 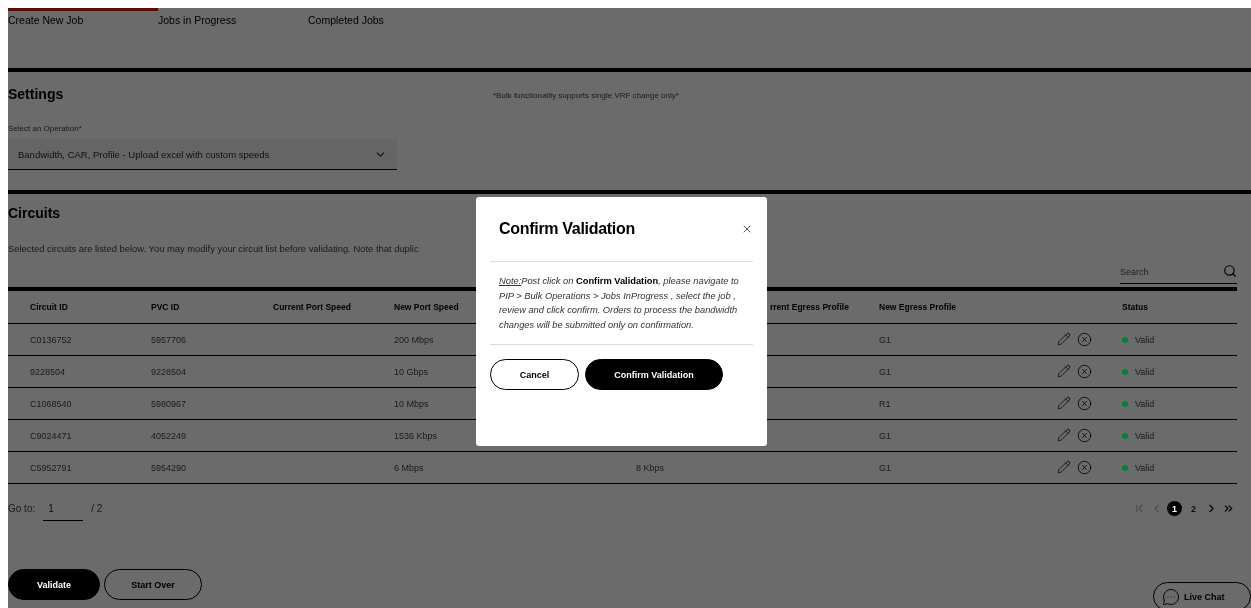 I want to click on table-cell: C1068540, so click(x=51, y=403).